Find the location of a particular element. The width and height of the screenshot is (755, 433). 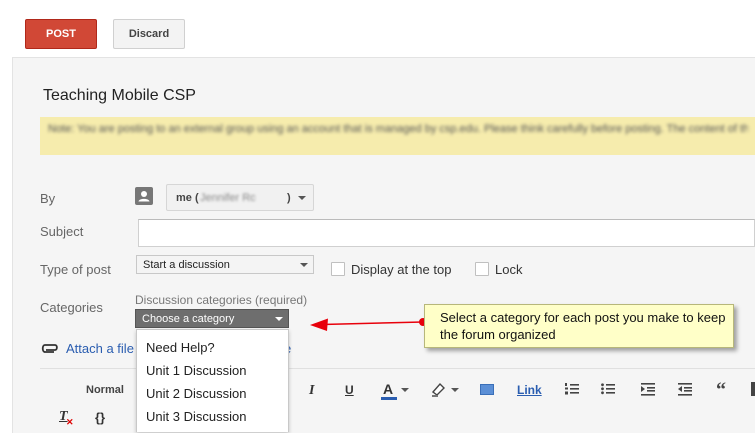

author-select: me ( Jennifer Rosato ) is located at coordinates (240, 197).